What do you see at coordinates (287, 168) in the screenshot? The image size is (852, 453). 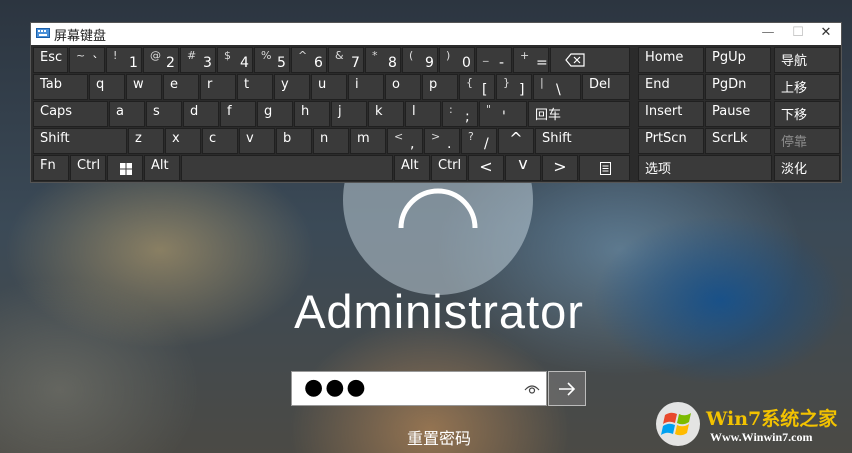 I see `key-space` at bounding box center [287, 168].